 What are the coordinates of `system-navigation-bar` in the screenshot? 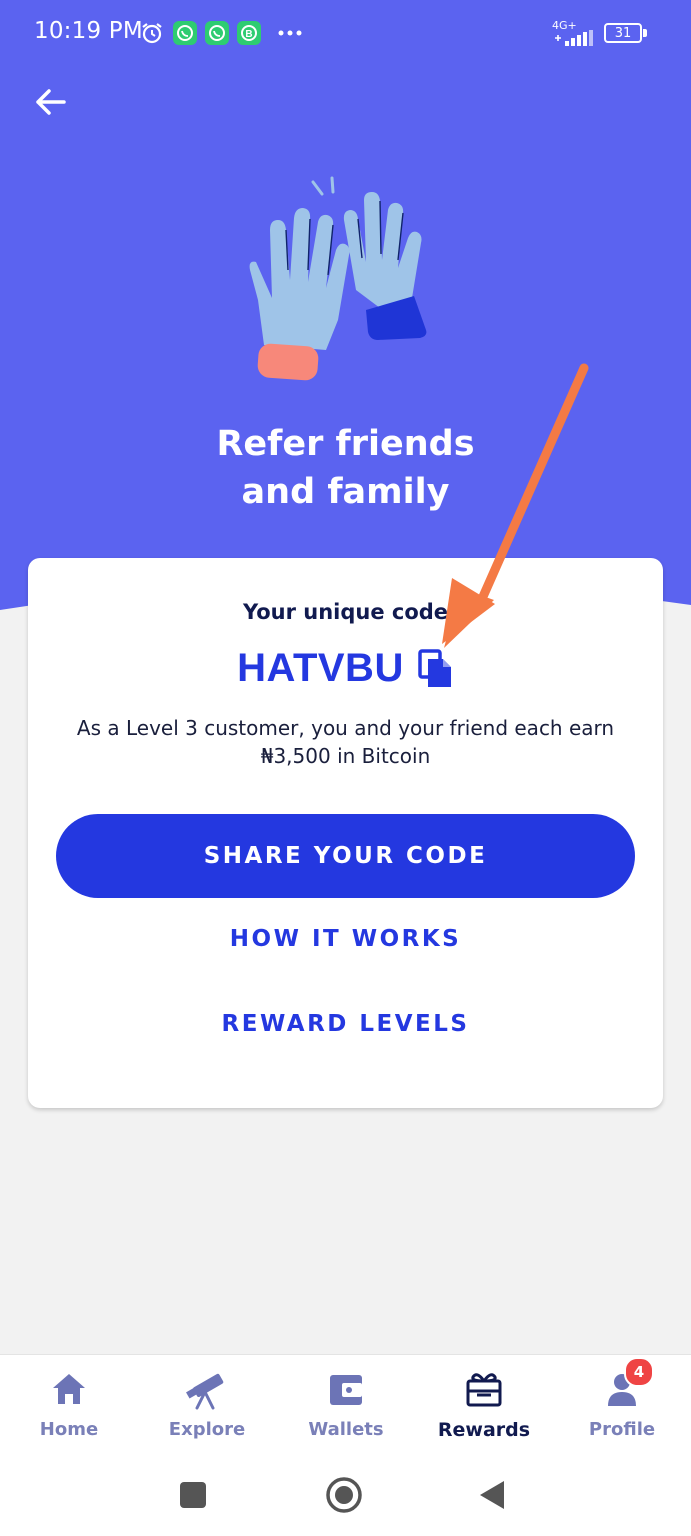 It's located at (345, 1497).